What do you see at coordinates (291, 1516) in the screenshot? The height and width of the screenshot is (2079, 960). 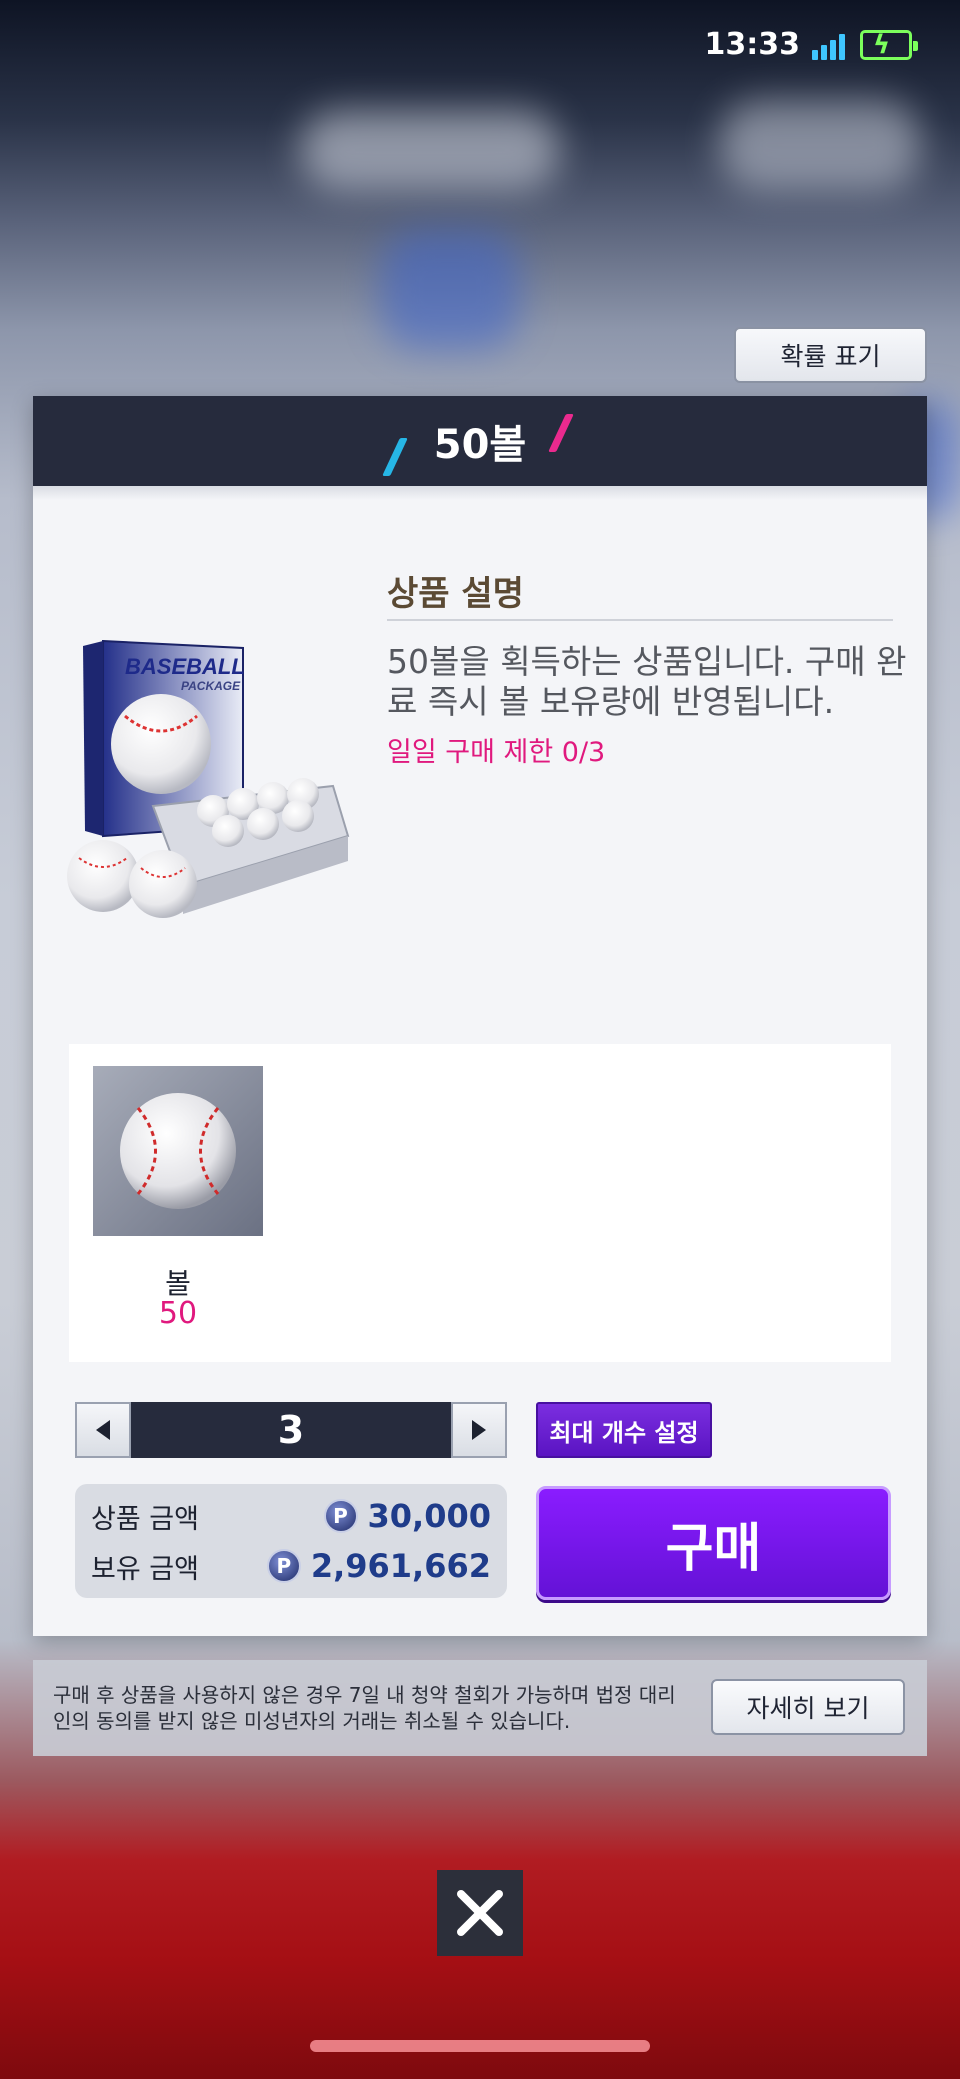 I see `price-row: 상품 금액 P 30,000` at bounding box center [291, 1516].